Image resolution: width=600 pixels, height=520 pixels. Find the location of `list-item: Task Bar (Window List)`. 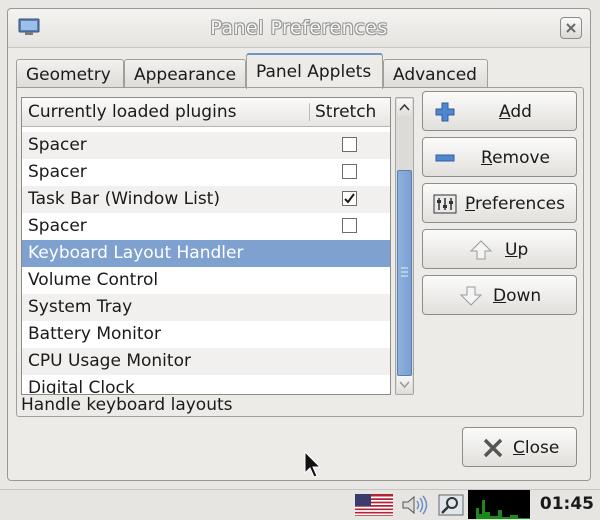

list-item: Task Bar (Window List) is located at coordinates (206, 199).